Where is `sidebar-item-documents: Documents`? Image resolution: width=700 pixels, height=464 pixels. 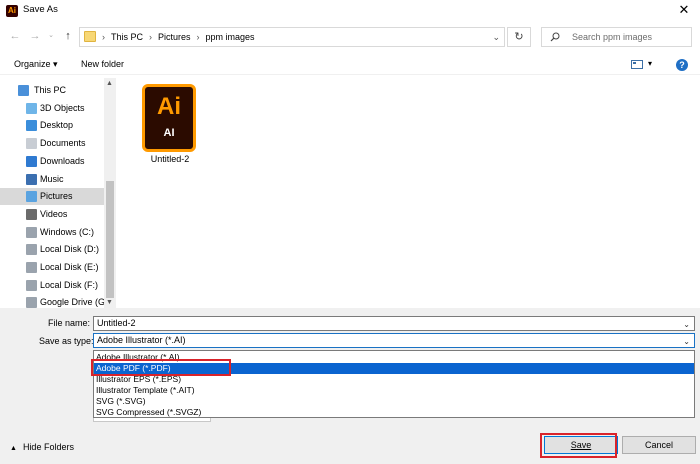 sidebar-item-documents: Documents is located at coordinates (52, 143).